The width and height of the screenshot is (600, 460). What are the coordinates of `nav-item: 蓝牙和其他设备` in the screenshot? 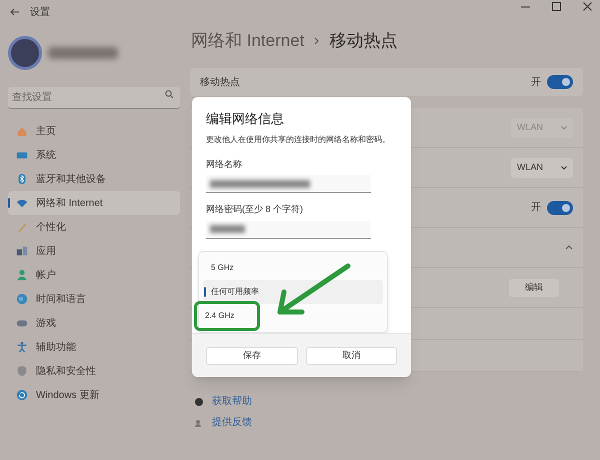 It's located at (94, 179).